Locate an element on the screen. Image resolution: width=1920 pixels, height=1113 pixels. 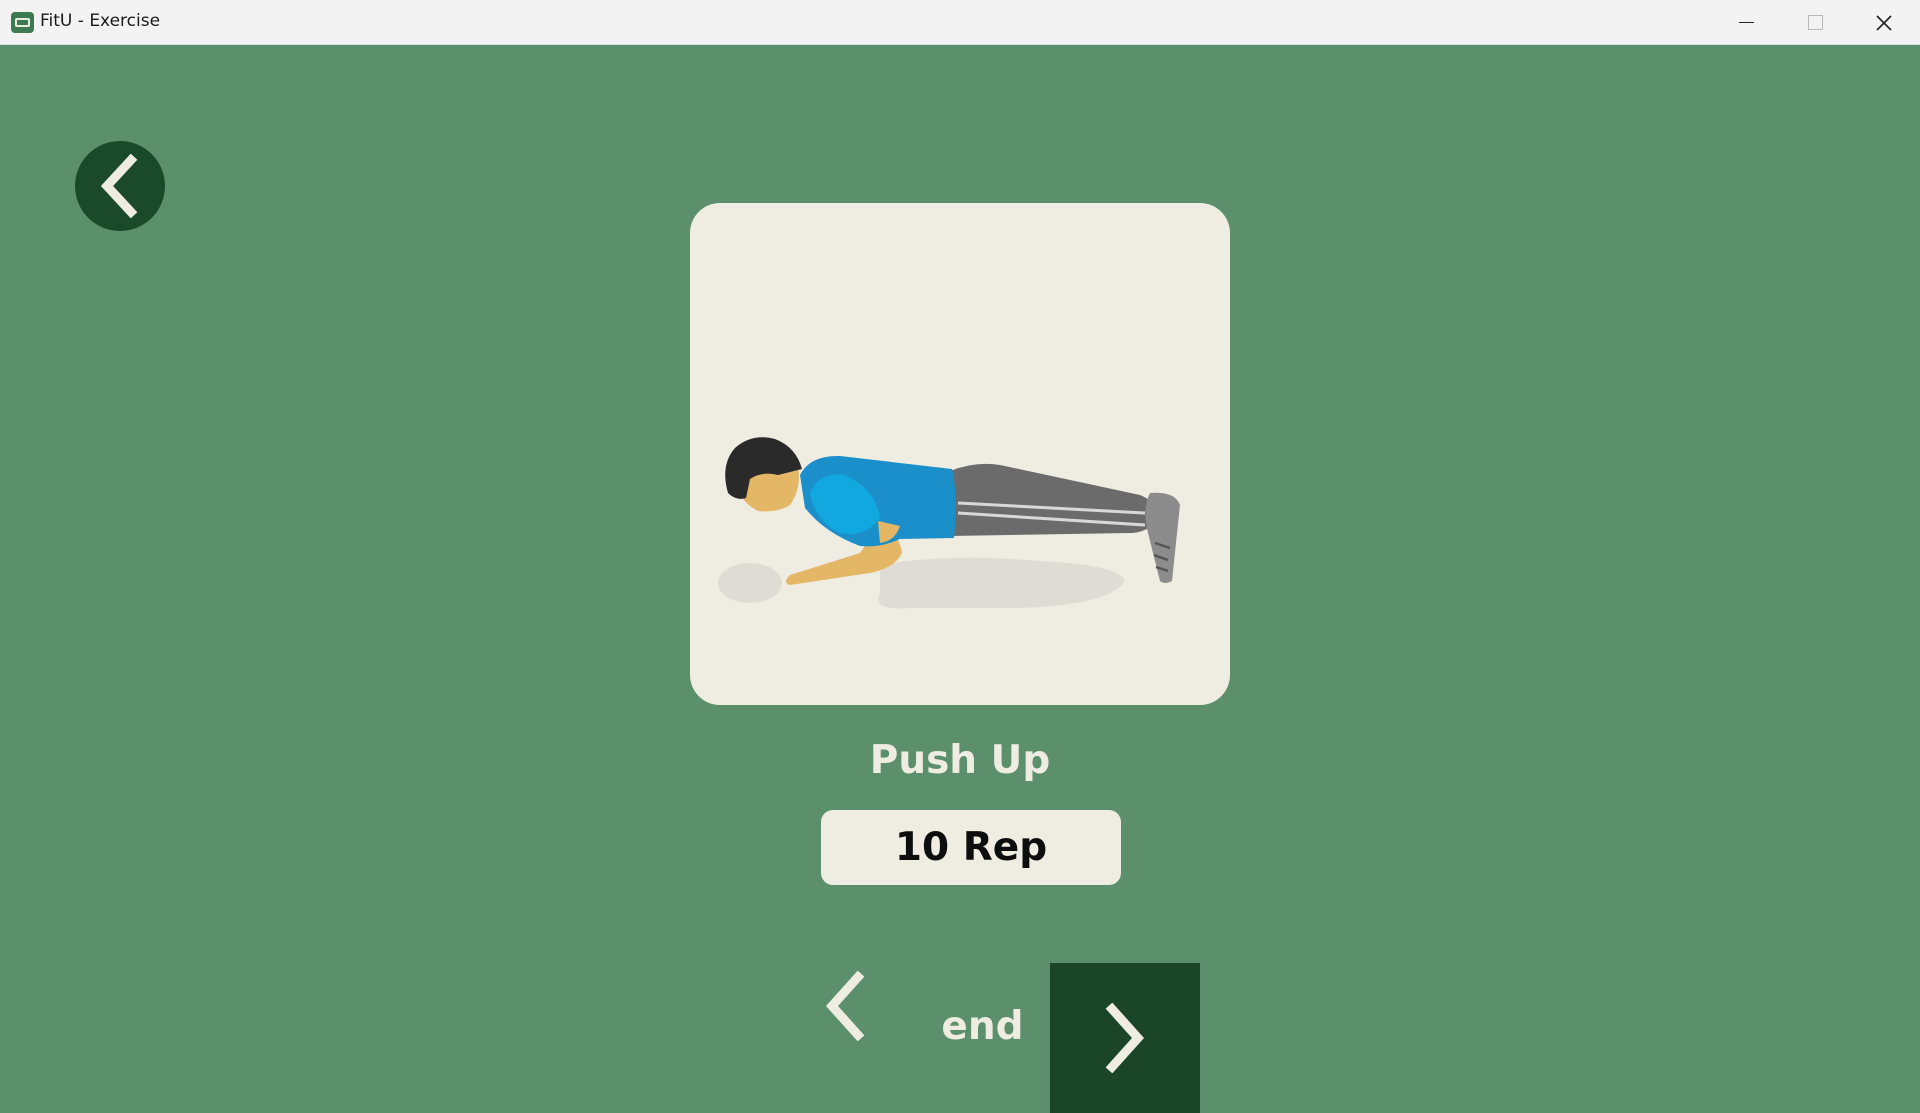
rep-count-box: 10 Rep is located at coordinates (971, 847).